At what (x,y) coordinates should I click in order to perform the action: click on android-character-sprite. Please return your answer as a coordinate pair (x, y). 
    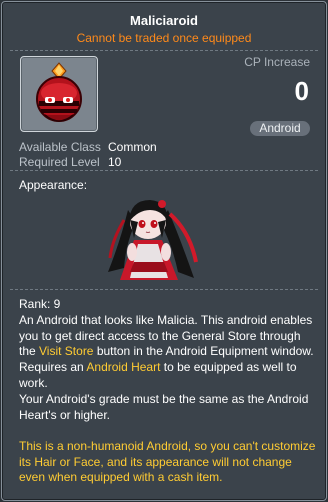
    Looking at the image, I should click on (153, 240).